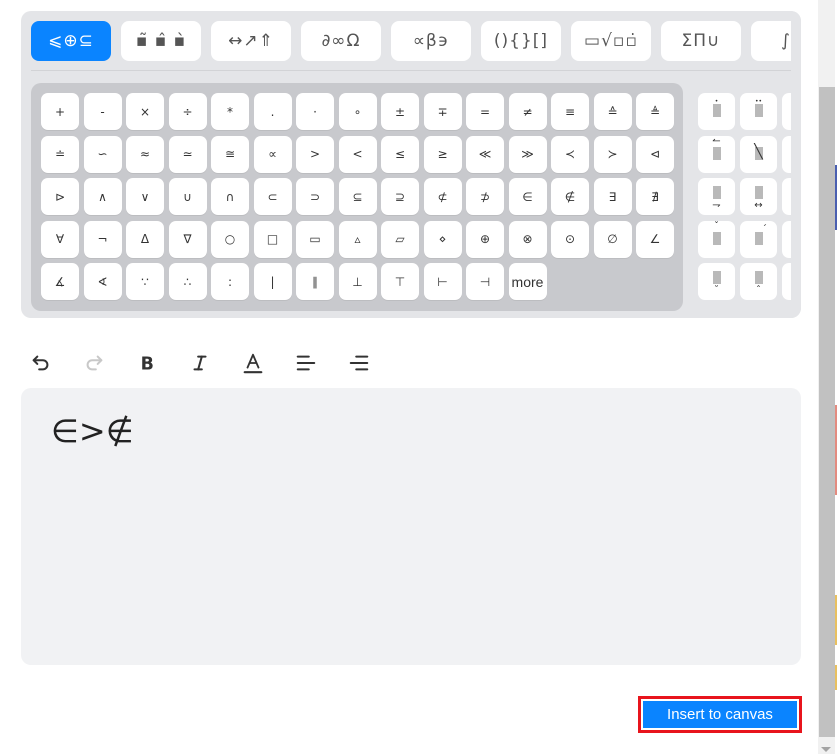 This screenshot has width=839, height=754. I want to click on symbol-key: :, so click(230, 281).